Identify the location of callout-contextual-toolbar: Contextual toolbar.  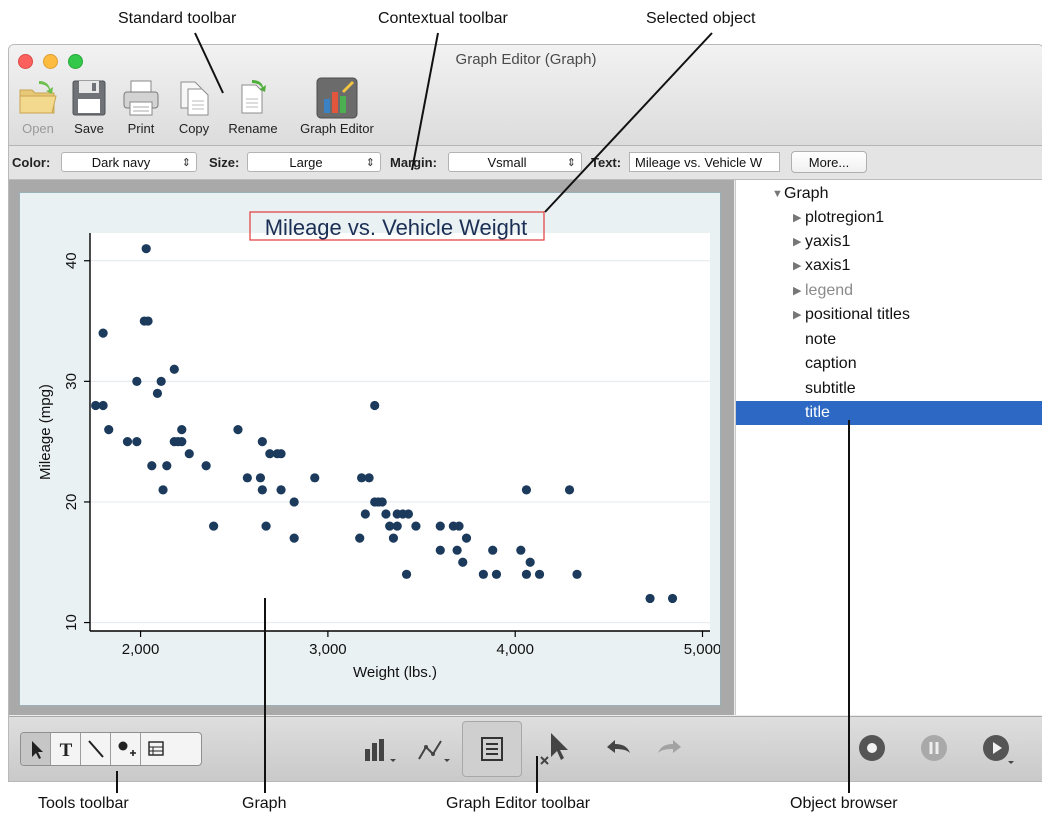
(443, 18).